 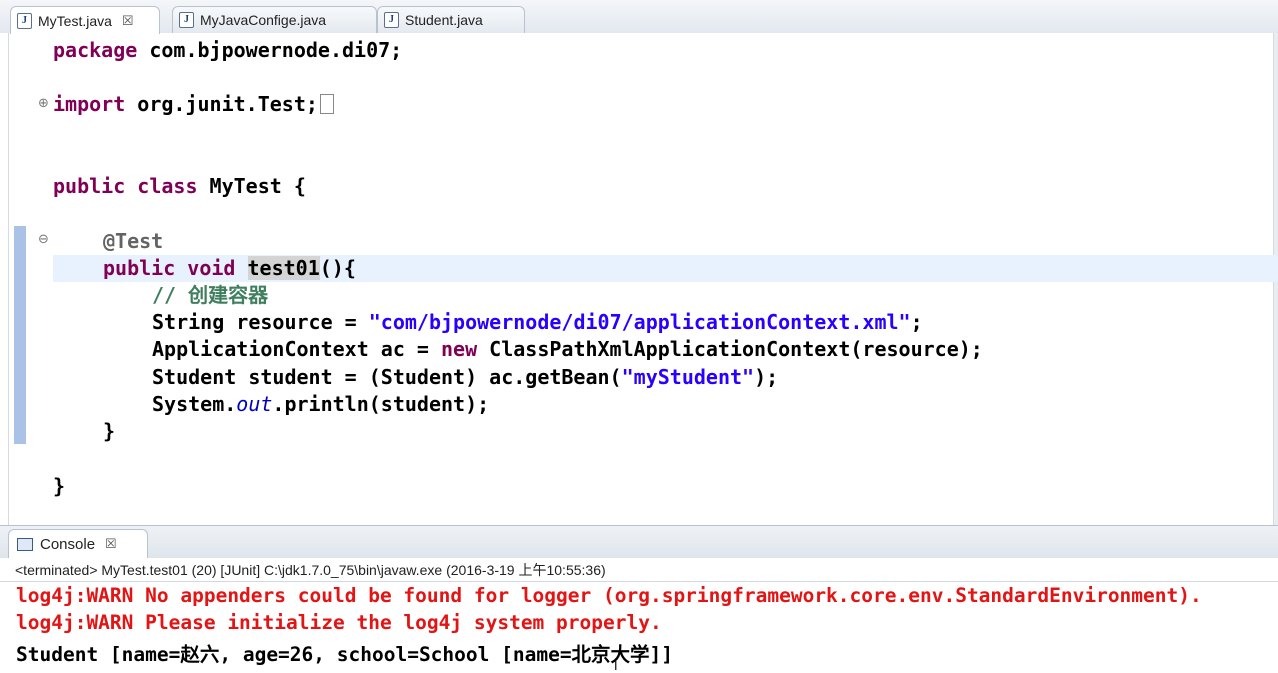 What do you see at coordinates (8, 279) in the screenshot?
I see `editor-gutter-border` at bounding box center [8, 279].